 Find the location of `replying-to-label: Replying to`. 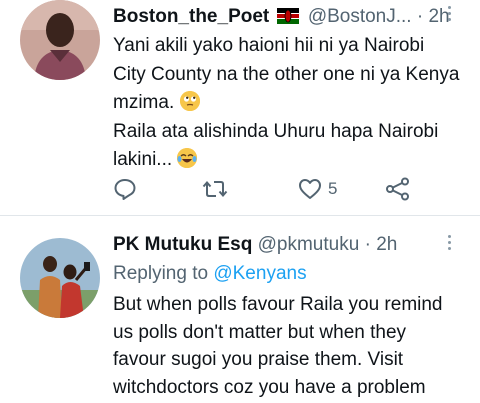

replying-to-label: Replying to is located at coordinates (161, 273).